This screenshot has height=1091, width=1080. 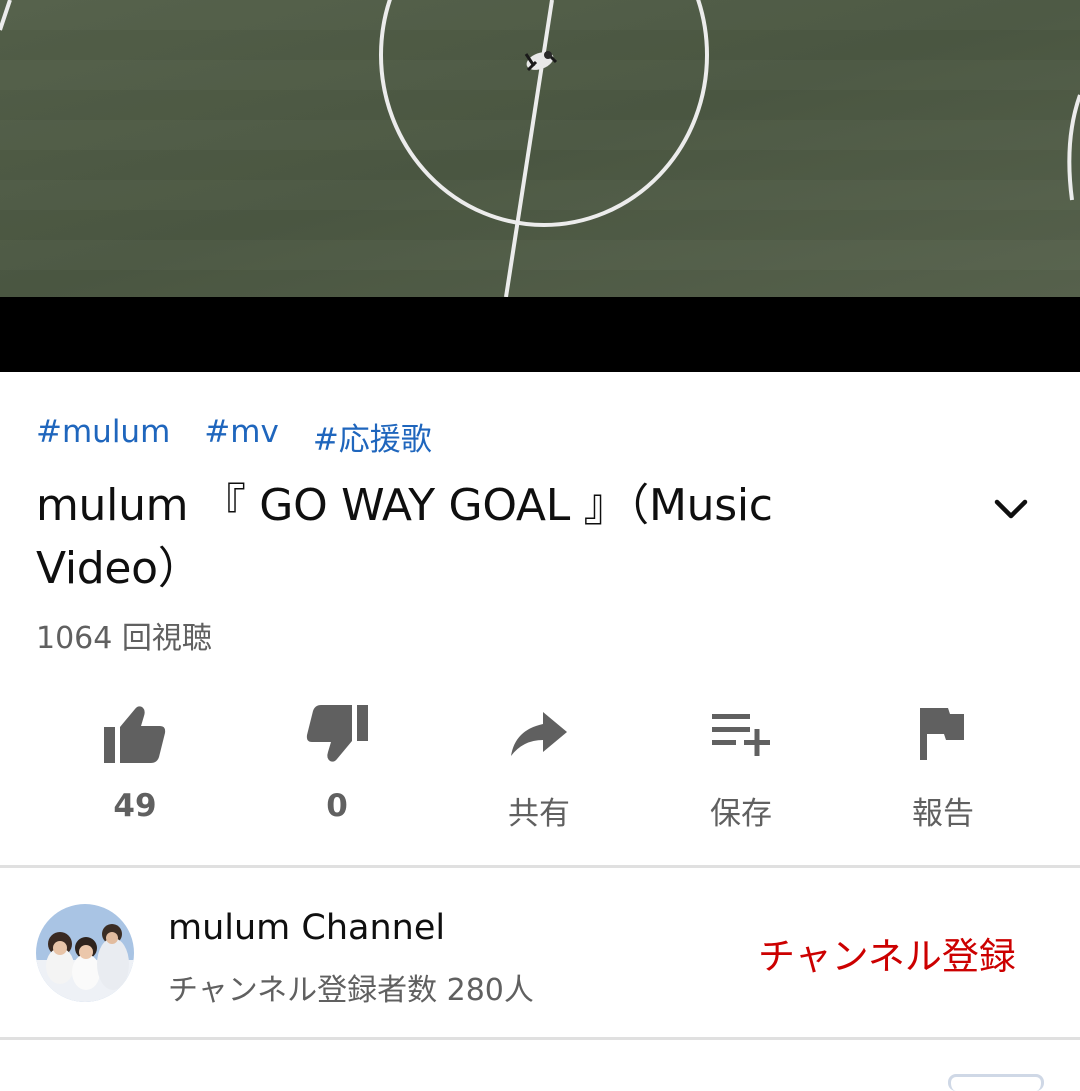 I want to click on like-count: 49, so click(x=135, y=806).